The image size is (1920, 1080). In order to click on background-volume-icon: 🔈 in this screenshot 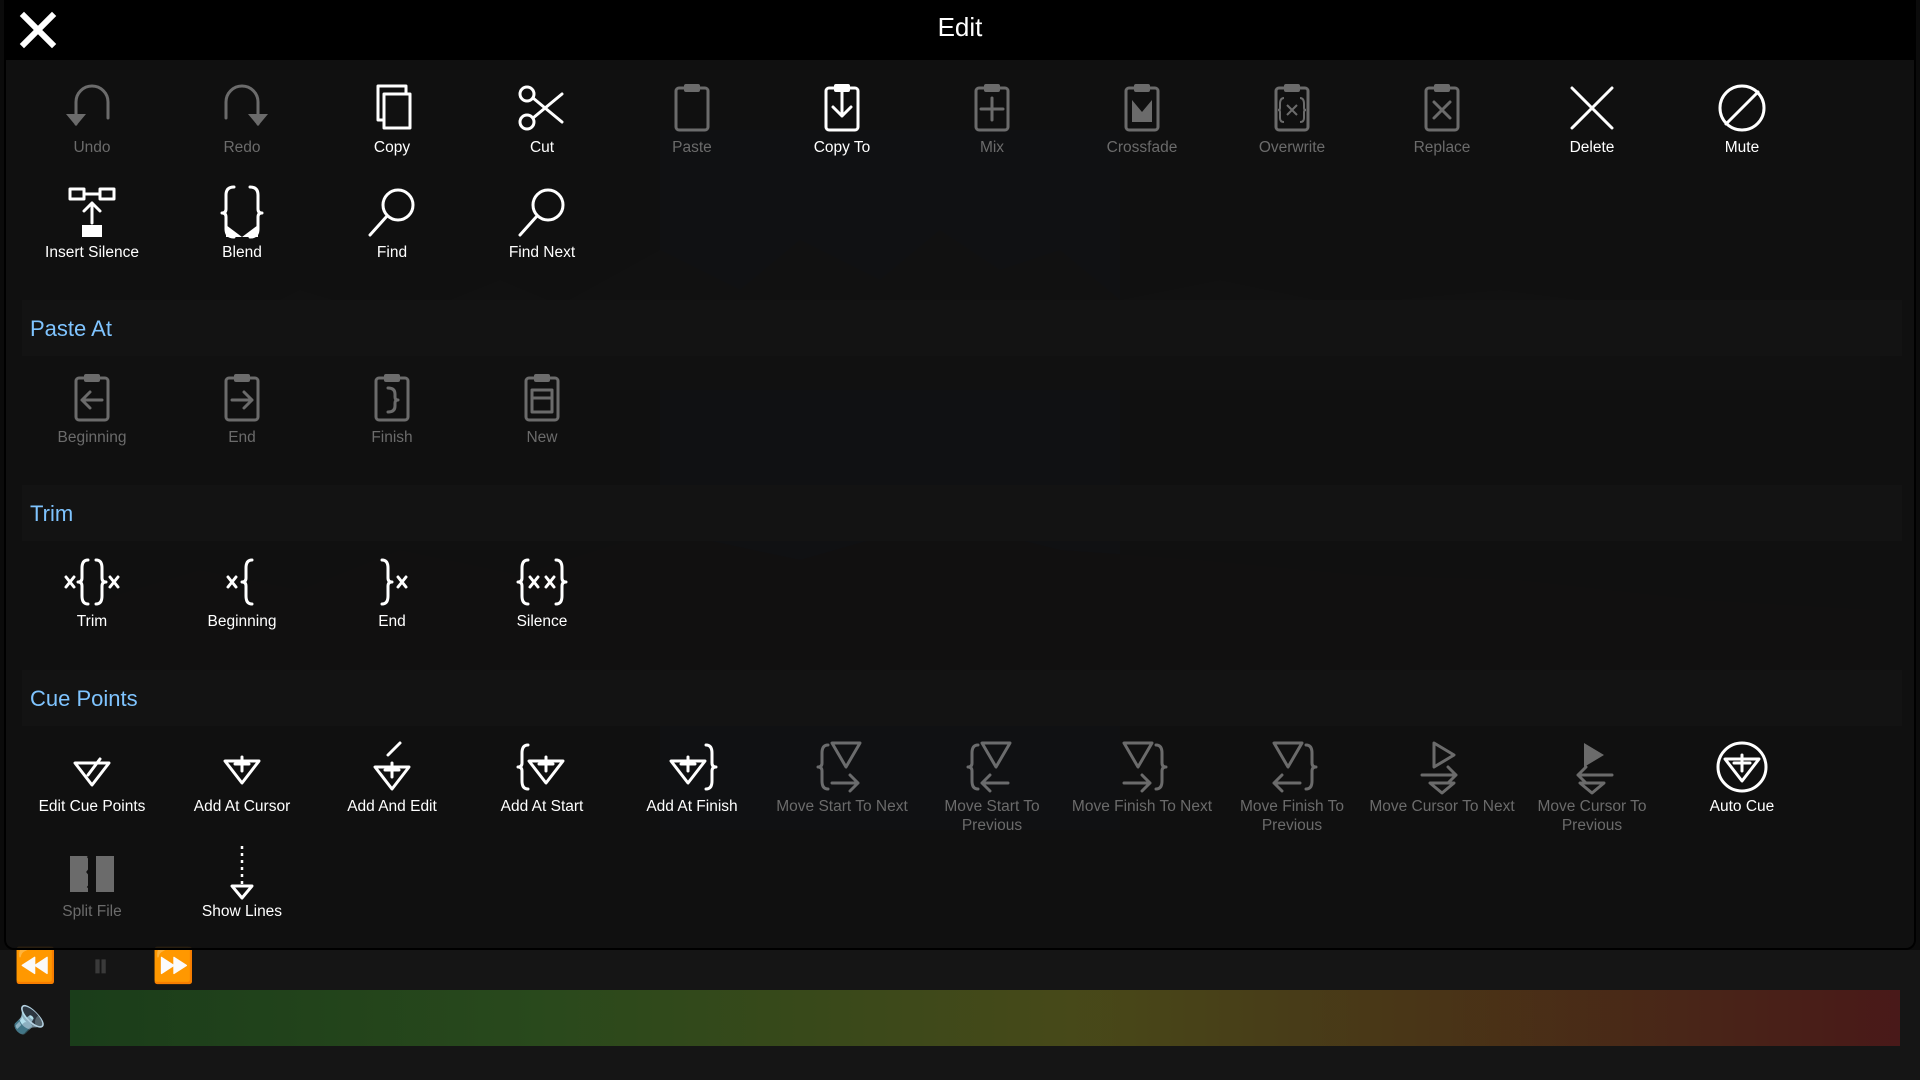, I will do `click(33, 1016)`.